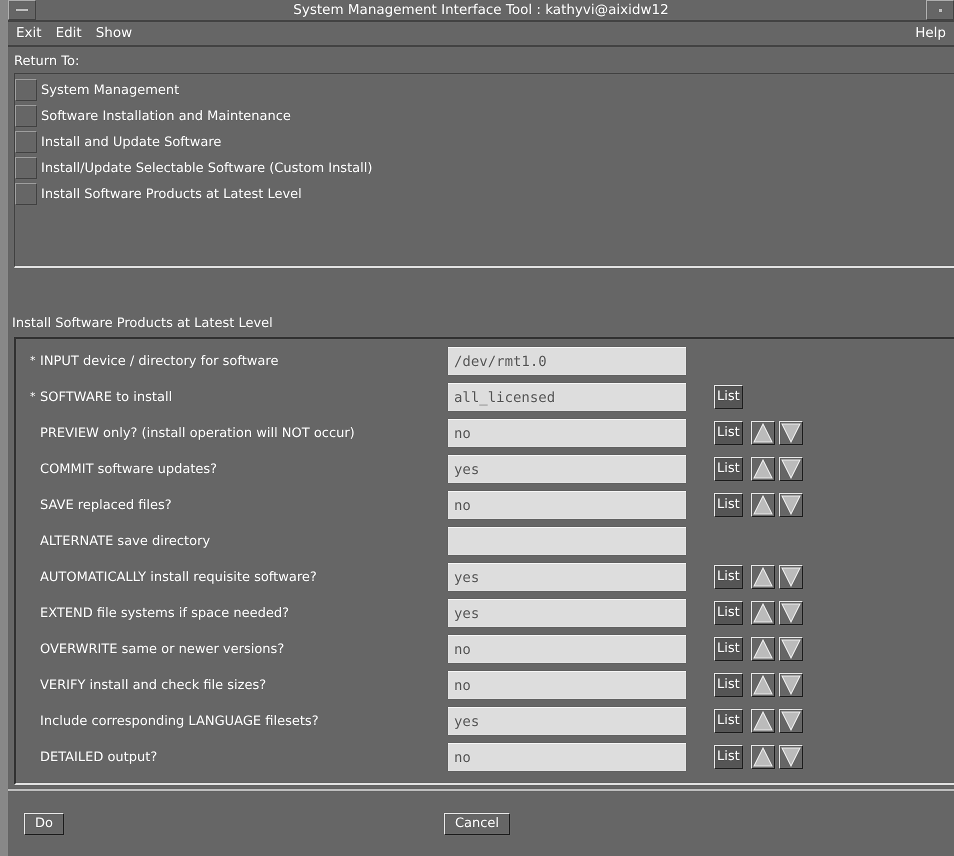  I want to click on input-field: all_licensed, so click(567, 397).